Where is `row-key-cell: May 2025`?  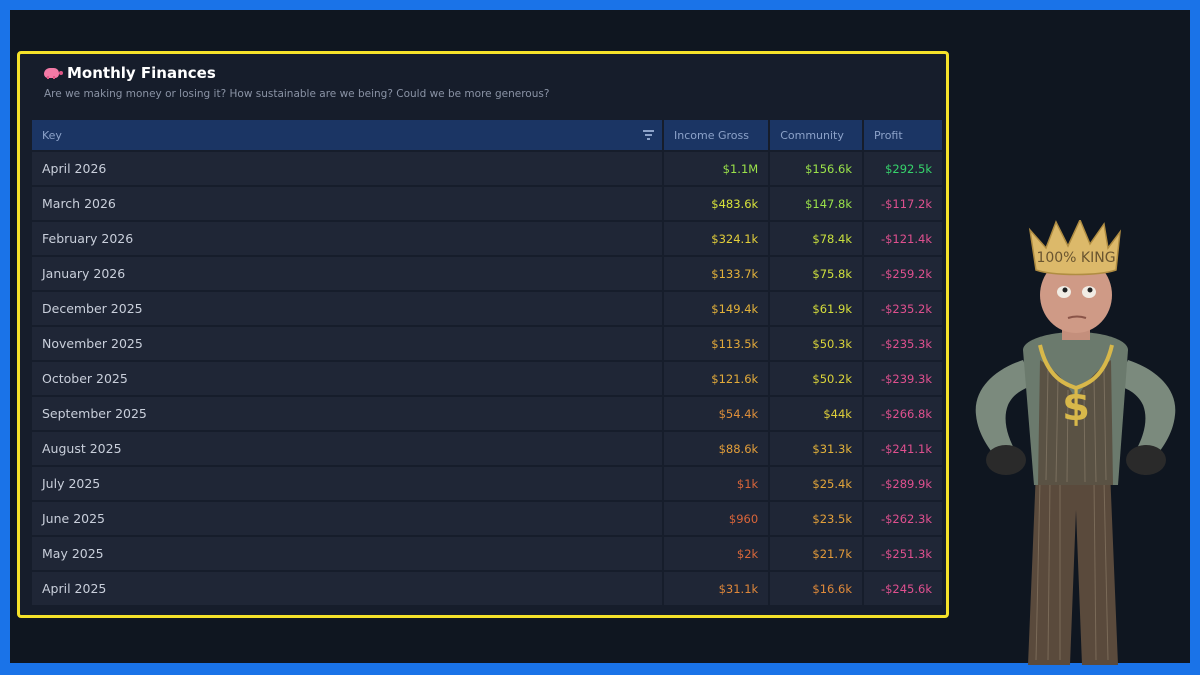
row-key-cell: May 2025 is located at coordinates (347, 553).